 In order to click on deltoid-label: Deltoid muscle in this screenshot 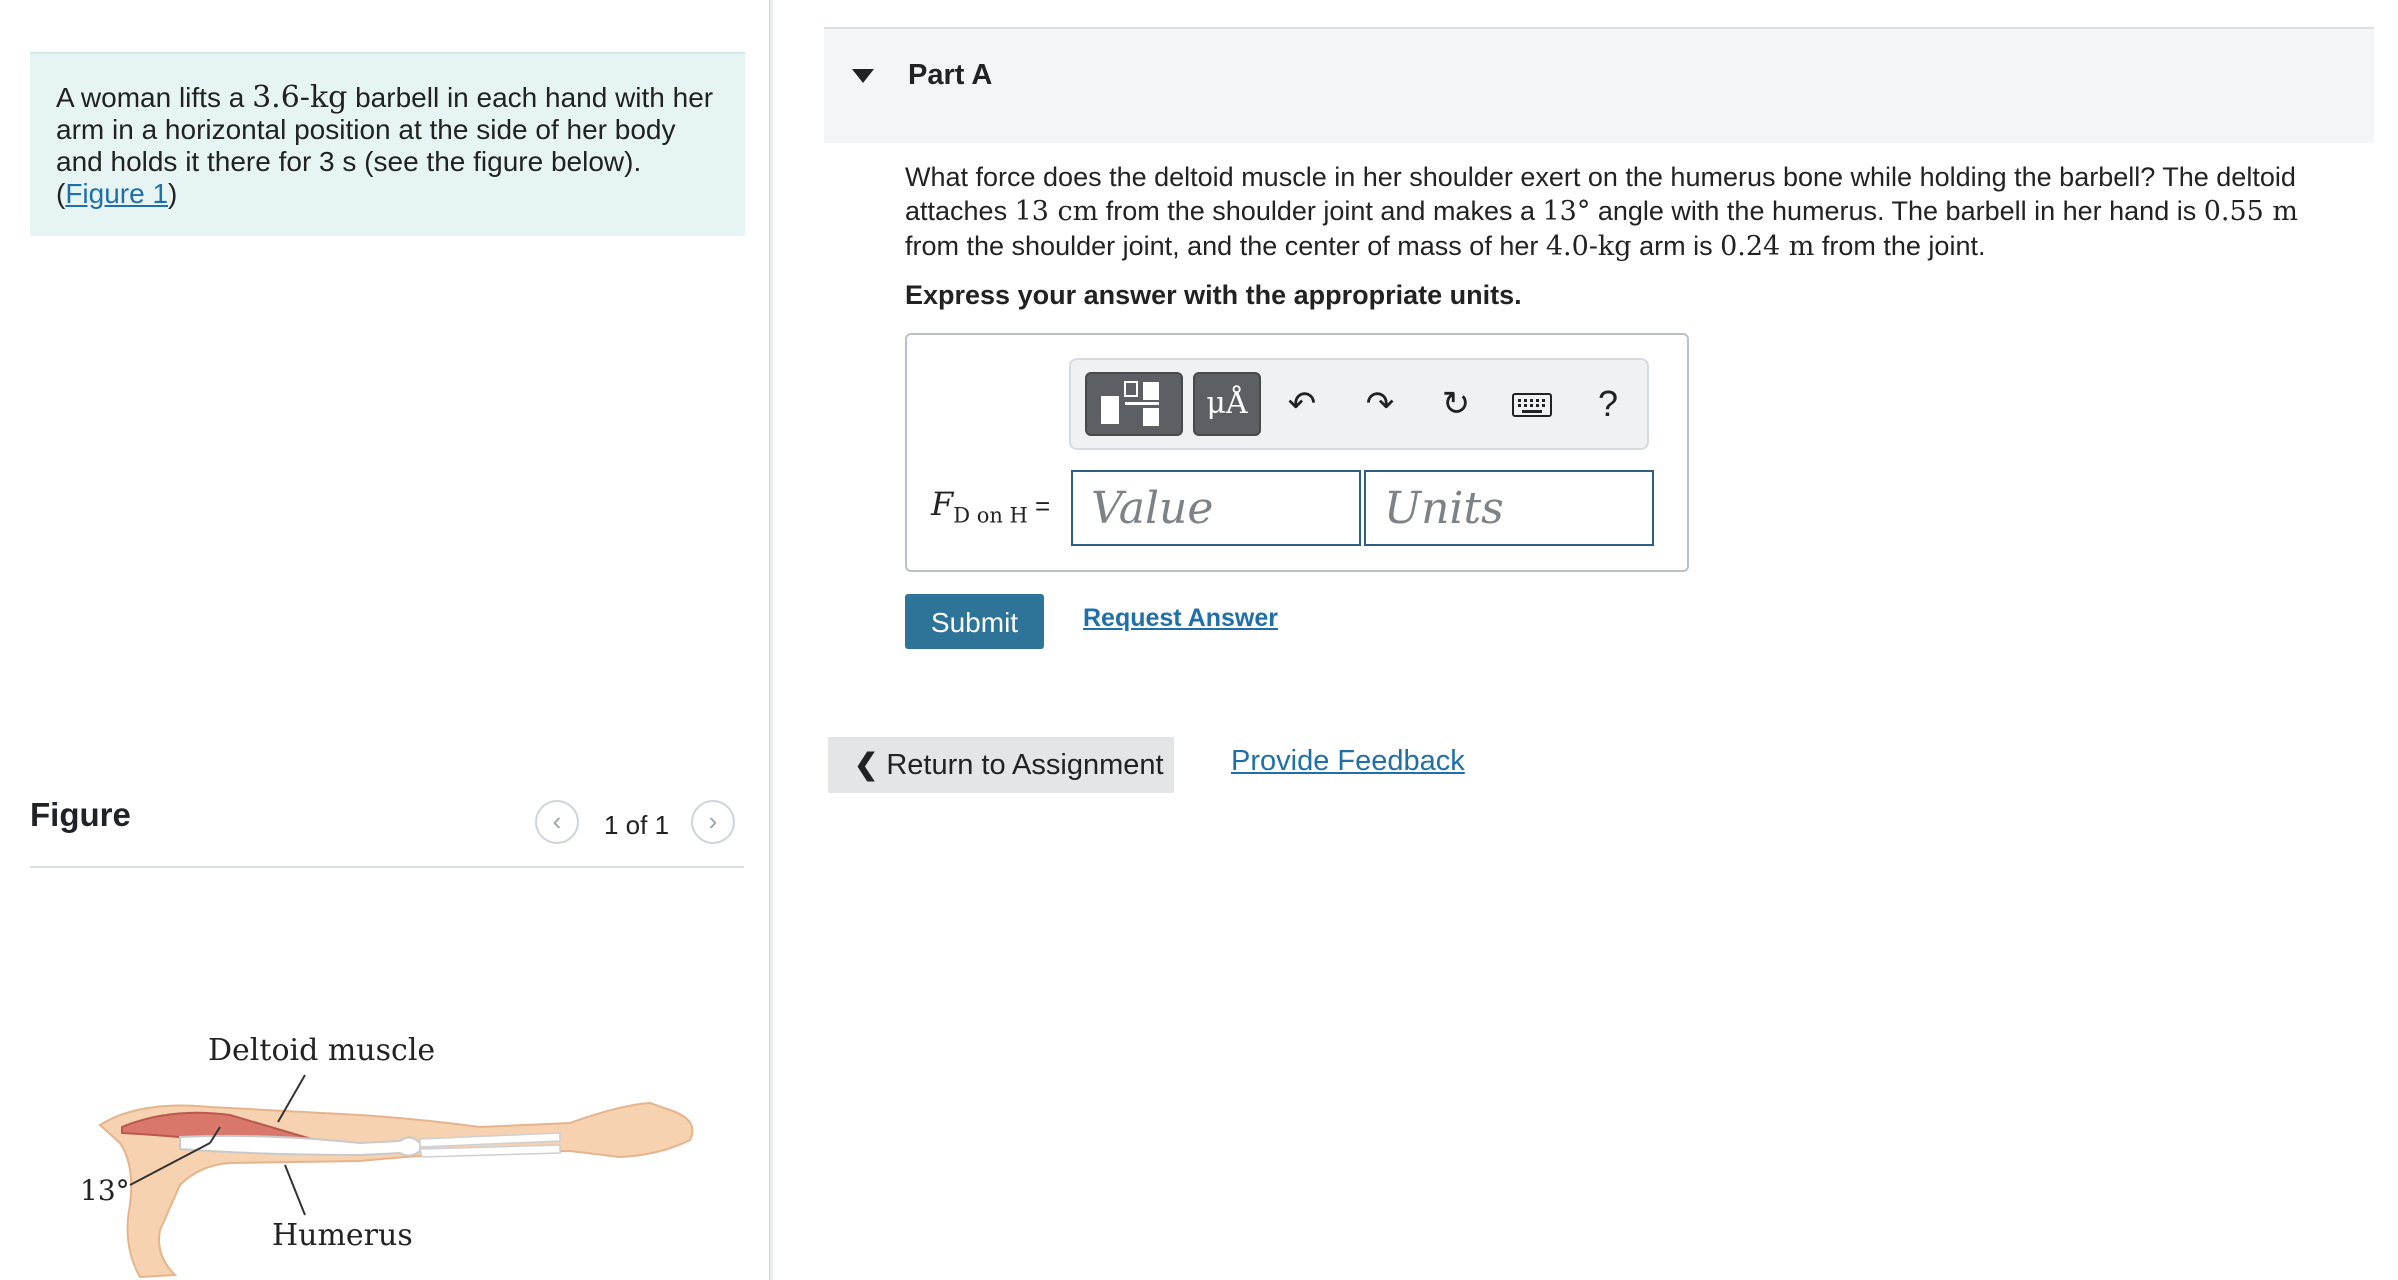, I will do `click(321, 1050)`.